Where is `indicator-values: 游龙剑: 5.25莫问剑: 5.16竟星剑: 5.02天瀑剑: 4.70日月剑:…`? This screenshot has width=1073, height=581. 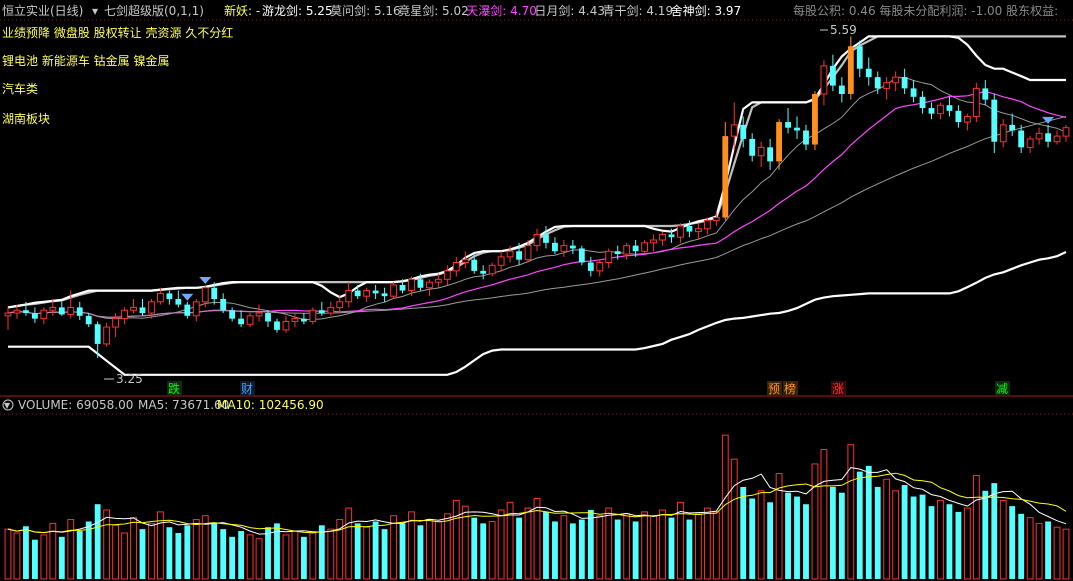
indicator-values: 游龙剑: 5.25莫问剑: 5.16竟星剑: 5.02天瀑剑: 4.70日月剑:… is located at coordinates (501, 10).